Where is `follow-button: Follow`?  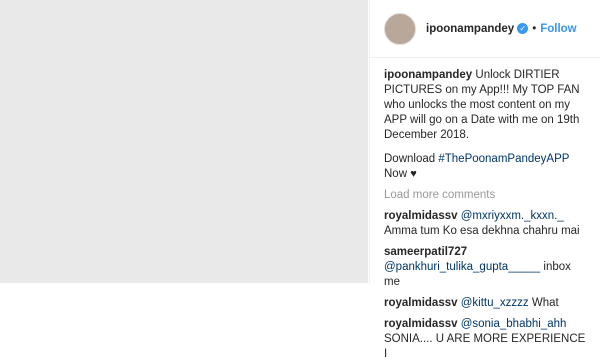 follow-button: Follow is located at coordinates (558, 29).